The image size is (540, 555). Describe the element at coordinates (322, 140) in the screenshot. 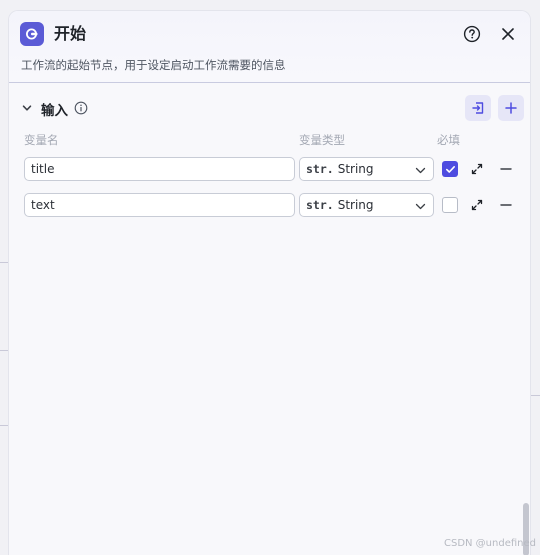

I see `column-header-type: 变量类型` at that location.